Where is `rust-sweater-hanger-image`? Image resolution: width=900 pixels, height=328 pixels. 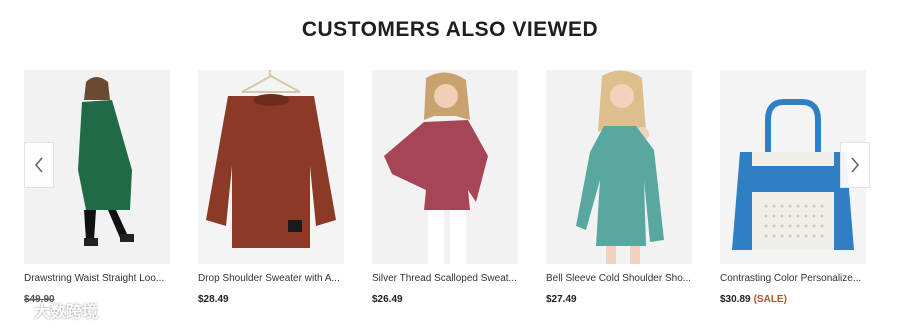
rust-sweater-hanger-image is located at coordinates (271, 167).